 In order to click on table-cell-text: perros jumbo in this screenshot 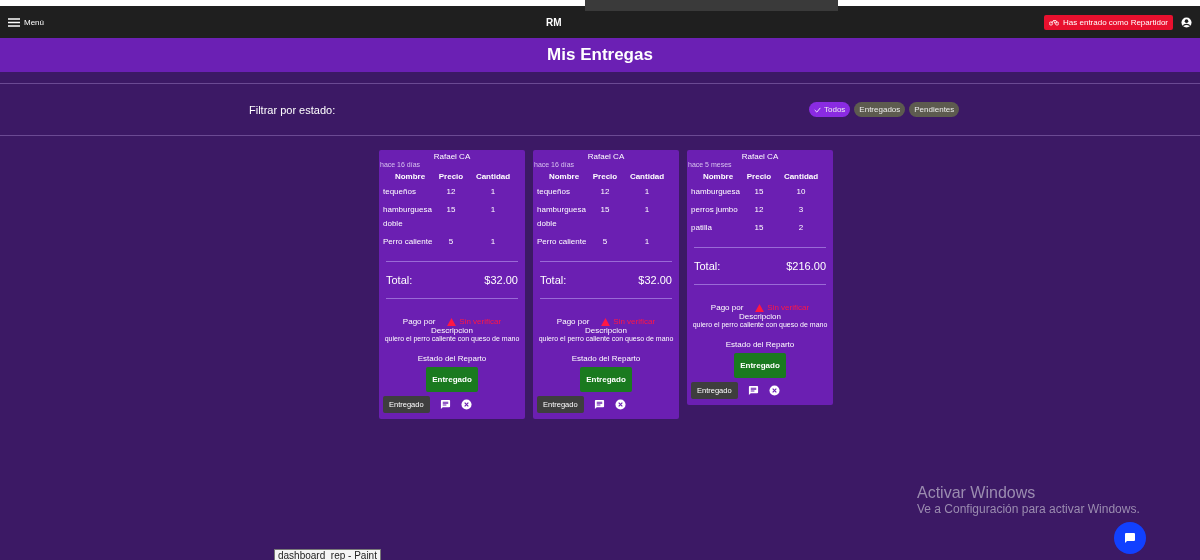, I will do `click(715, 210)`.